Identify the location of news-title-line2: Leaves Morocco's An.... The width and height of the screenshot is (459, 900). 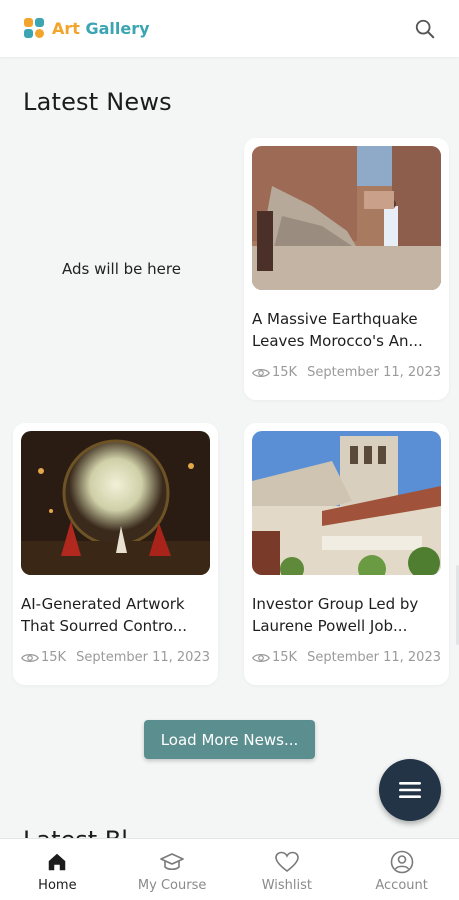
(337, 341).